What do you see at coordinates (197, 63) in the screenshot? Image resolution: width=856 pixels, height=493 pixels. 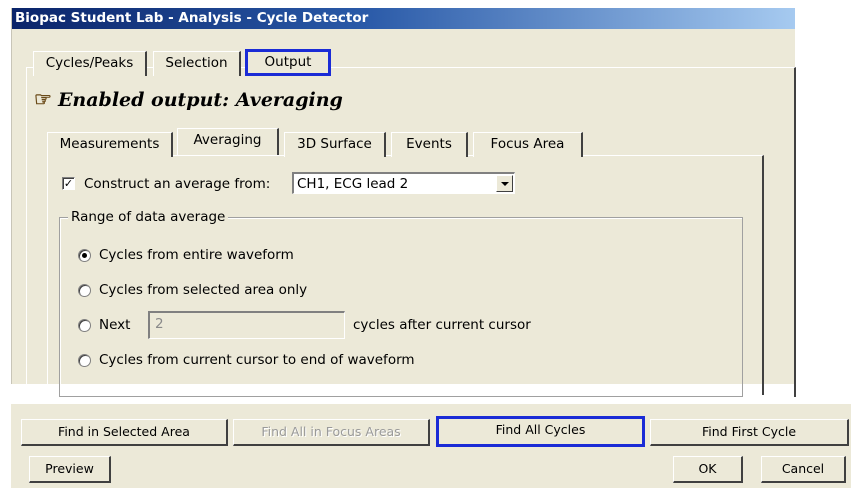 I see `tab-selection: Selection` at bounding box center [197, 63].